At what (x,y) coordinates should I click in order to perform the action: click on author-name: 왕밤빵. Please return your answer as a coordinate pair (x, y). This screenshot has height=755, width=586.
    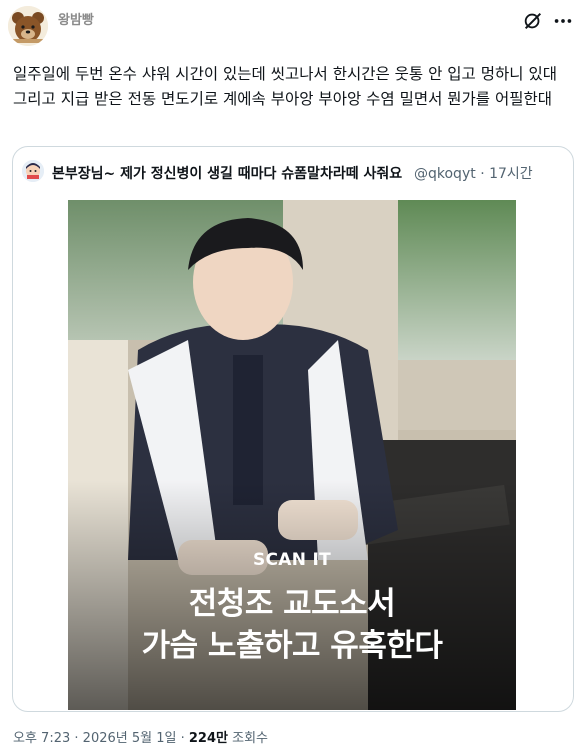
    Looking at the image, I should click on (76, 18).